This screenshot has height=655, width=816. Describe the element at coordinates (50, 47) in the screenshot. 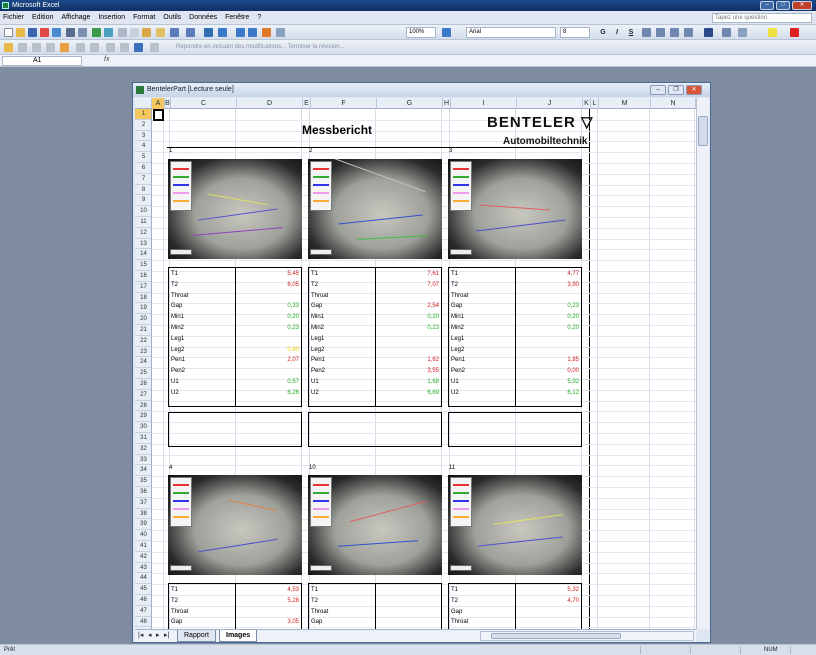

I see `review-comment-icon` at that location.